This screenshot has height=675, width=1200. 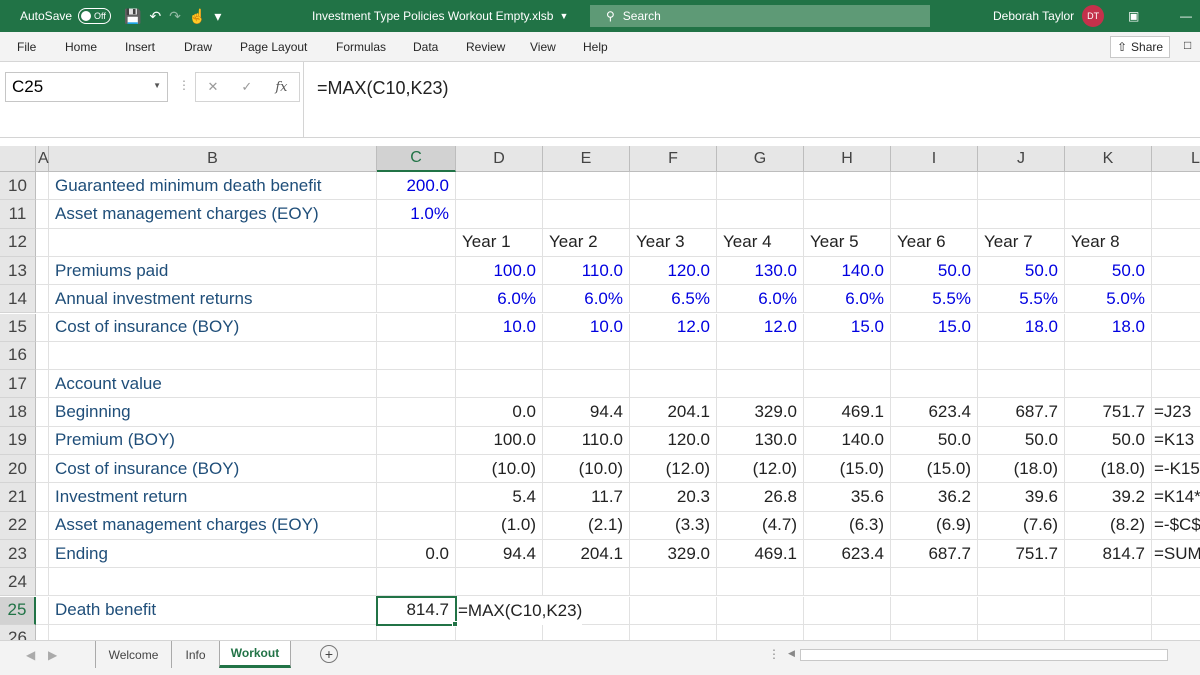 I want to click on cell-c15, so click(x=416, y=327).